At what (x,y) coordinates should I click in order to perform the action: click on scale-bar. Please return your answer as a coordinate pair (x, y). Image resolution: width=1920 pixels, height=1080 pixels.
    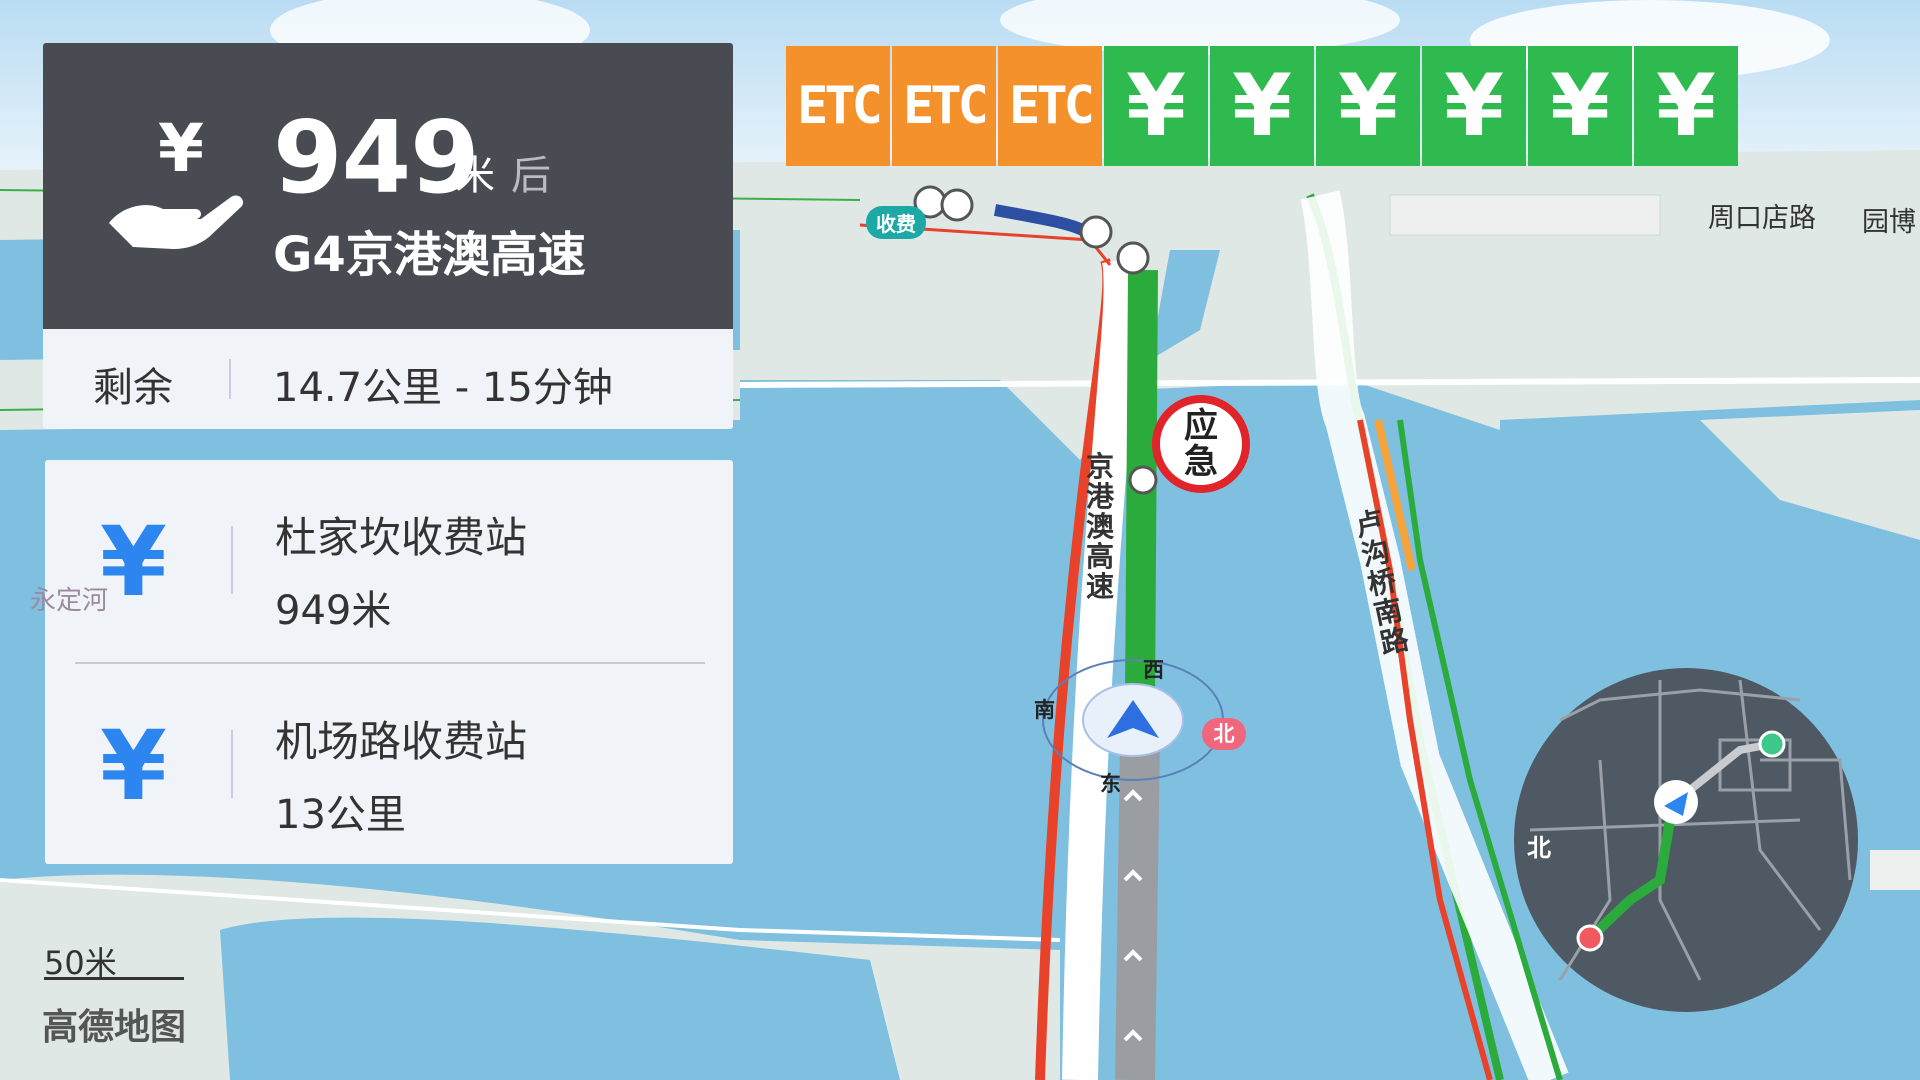
    Looking at the image, I should click on (114, 978).